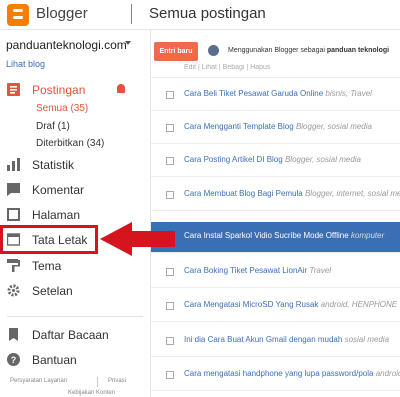 This screenshot has width=400, height=397. I want to click on header-divider, so click(131, 14).